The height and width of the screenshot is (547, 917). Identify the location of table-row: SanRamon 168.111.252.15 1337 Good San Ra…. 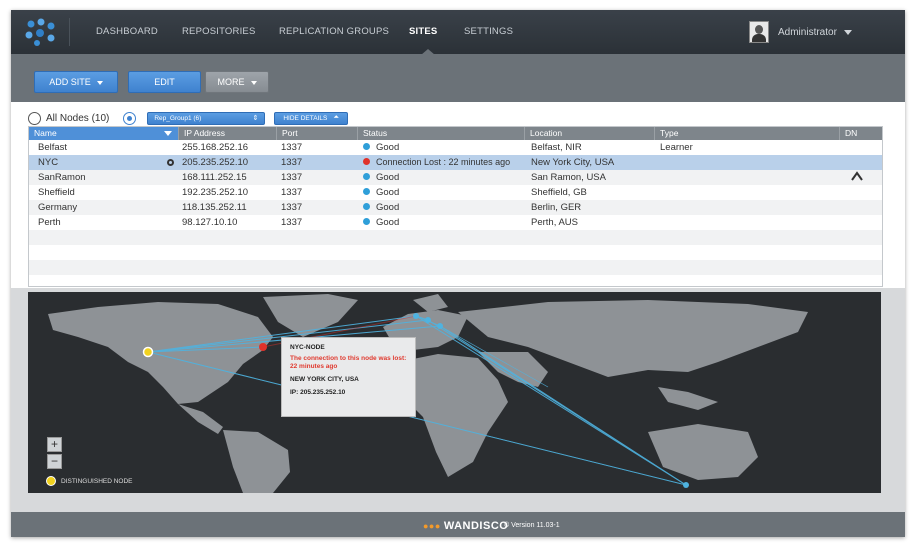
(455, 177).